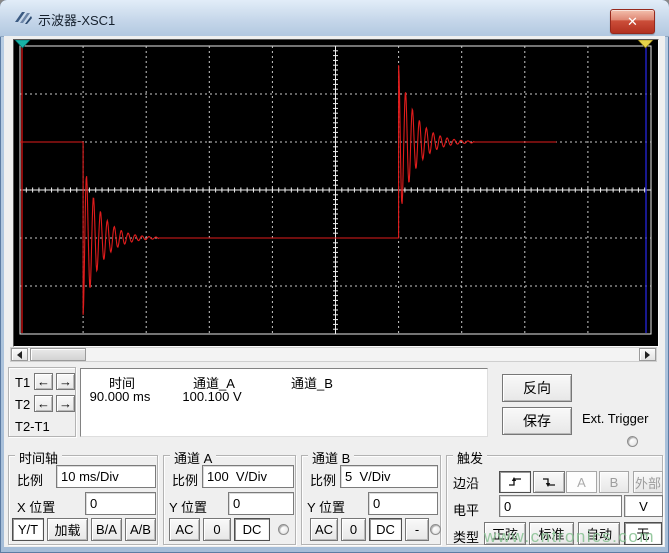 This screenshot has height=553, width=669. I want to click on channel-a-panel: 通道 A 比例 100 V/Div Y 位置 0 AC 0 DC, so click(229, 496).